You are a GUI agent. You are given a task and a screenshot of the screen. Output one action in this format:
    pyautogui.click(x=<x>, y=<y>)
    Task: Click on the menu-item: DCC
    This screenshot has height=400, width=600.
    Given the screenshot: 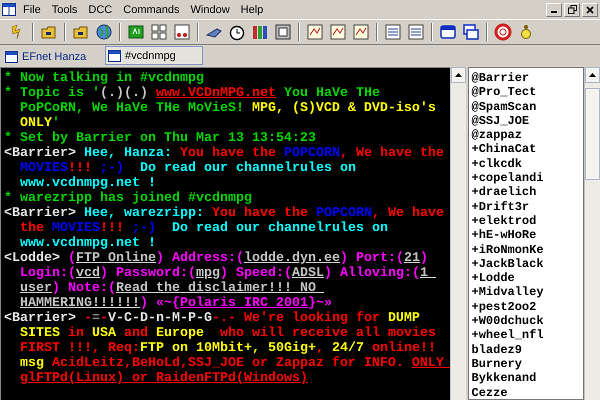 What is the action you would take?
    pyautogui.click(x=100, y=10)
    